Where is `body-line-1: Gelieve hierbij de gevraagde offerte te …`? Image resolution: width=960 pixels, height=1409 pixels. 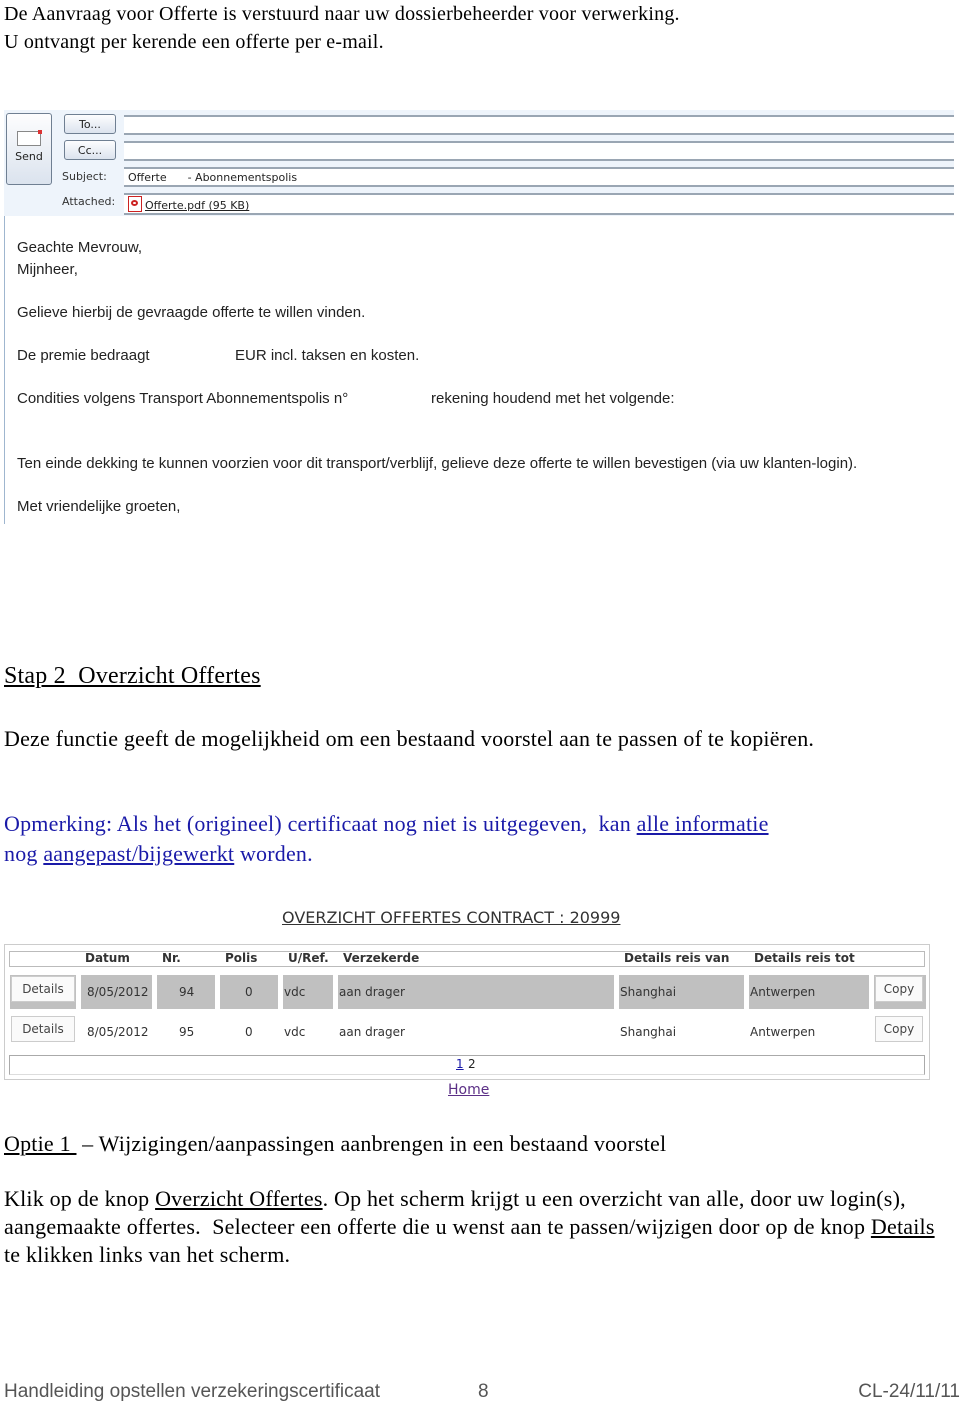
body-line-1: Gelieve hierbij de gevraagde offerte te … is located at coordinates (191, 312).